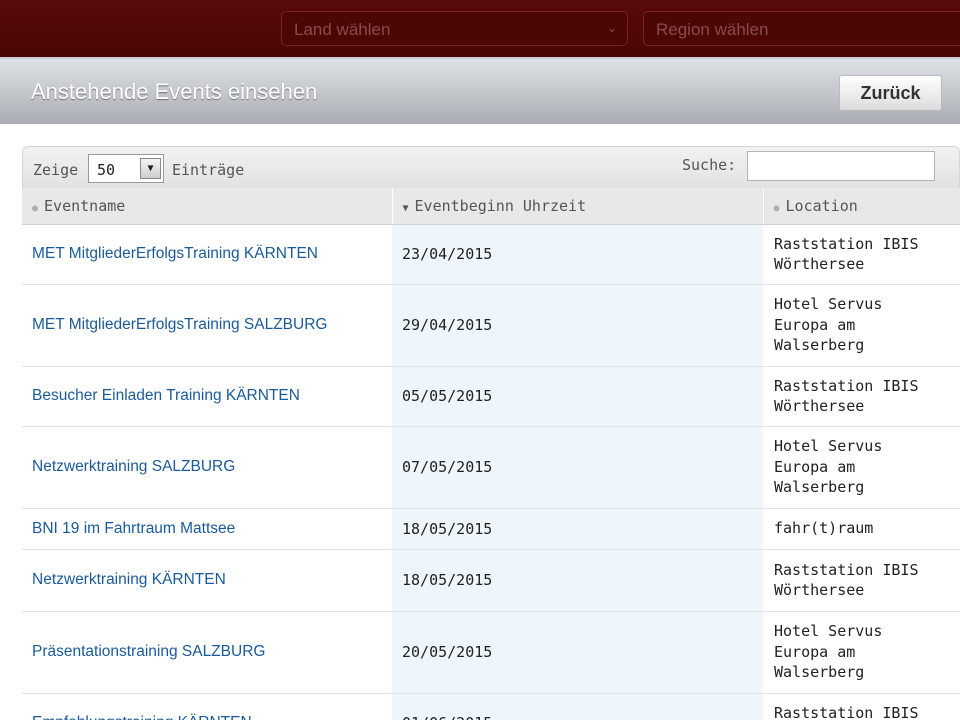 The image size is (960, 720). Describe the element at coordinates (126, 168) in the screenshot. I see `page-length-select: 50 ▼` at that location.